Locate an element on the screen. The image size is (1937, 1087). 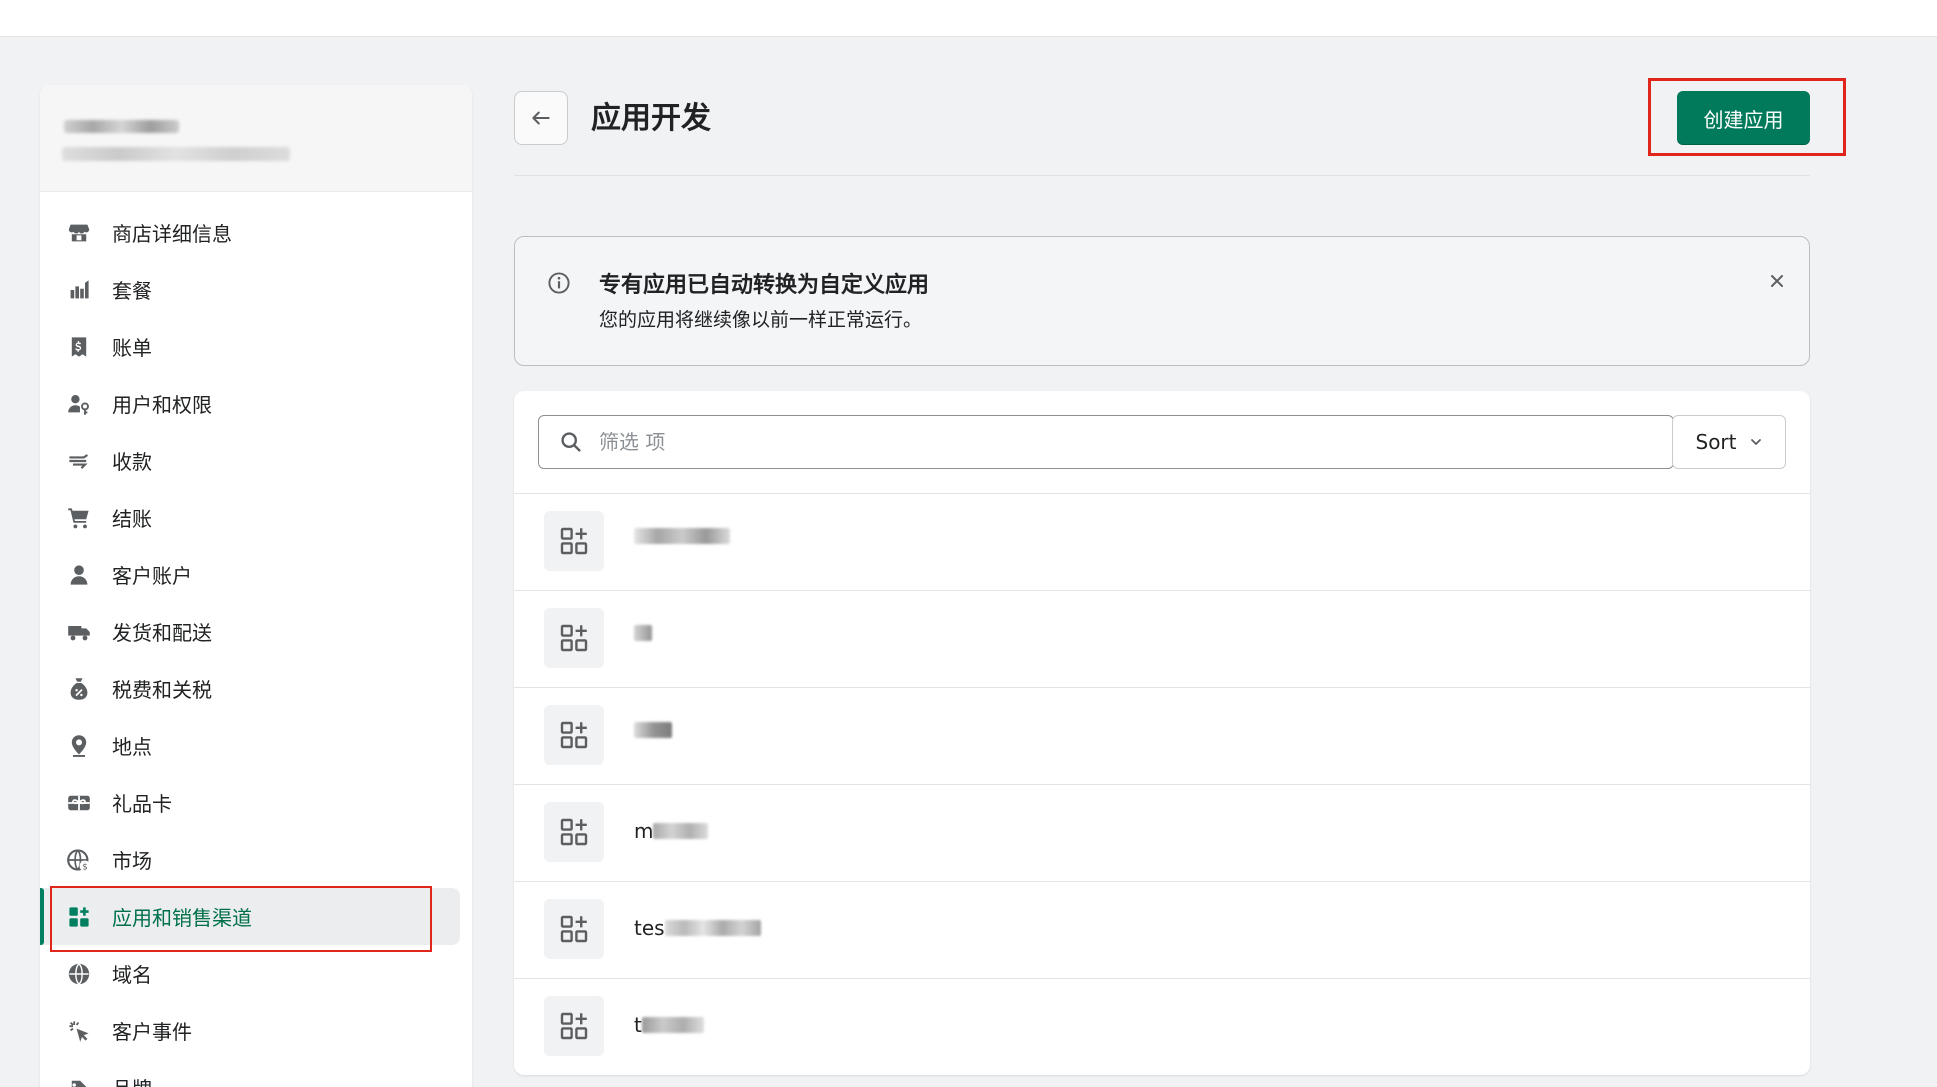
create-app-button: 创建应用 is located at coordinates (1743, 118).